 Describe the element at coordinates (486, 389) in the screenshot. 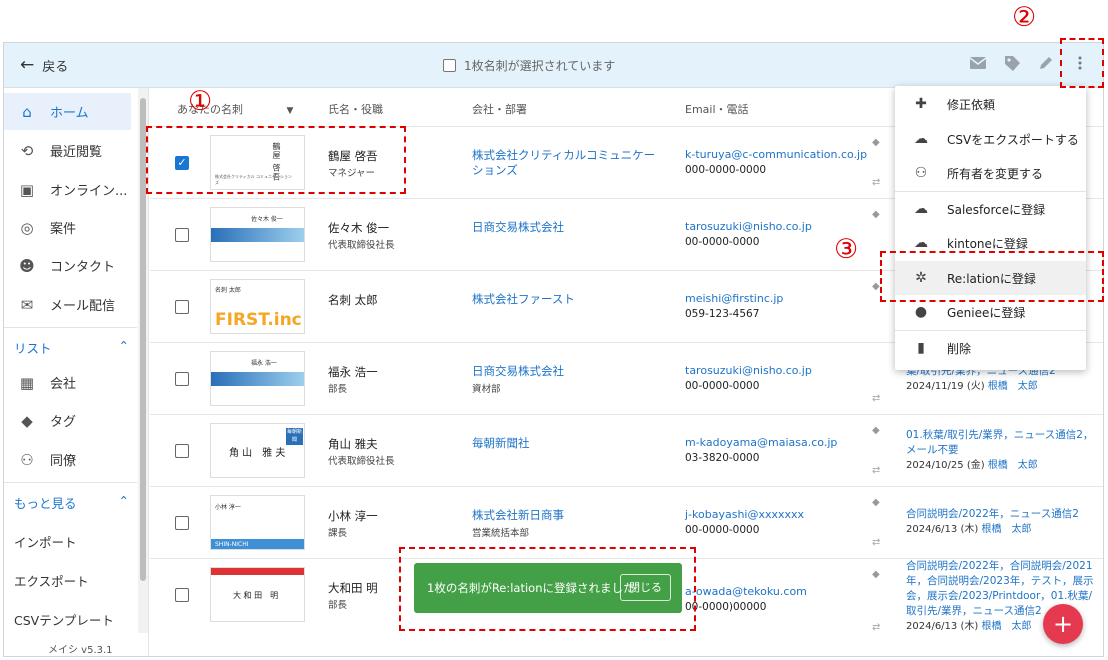

I see `department-text: 資材部` at that location.